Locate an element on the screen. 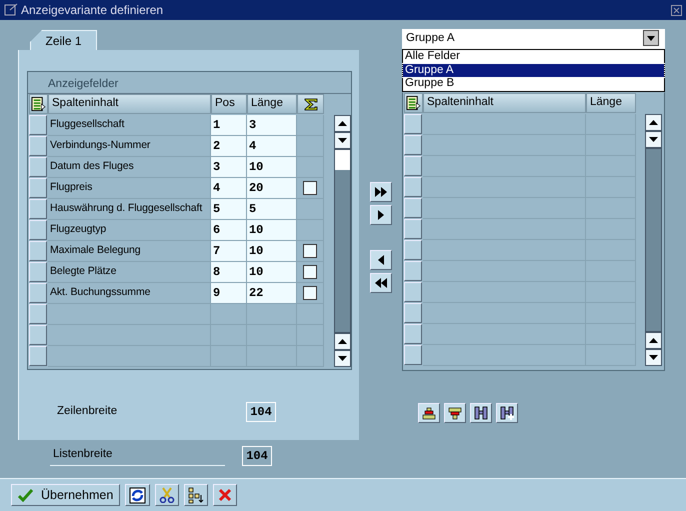 Image resolution: width=686 pixels, height=511 pixels. column-header: Länge is located at coordinates (611, 103).